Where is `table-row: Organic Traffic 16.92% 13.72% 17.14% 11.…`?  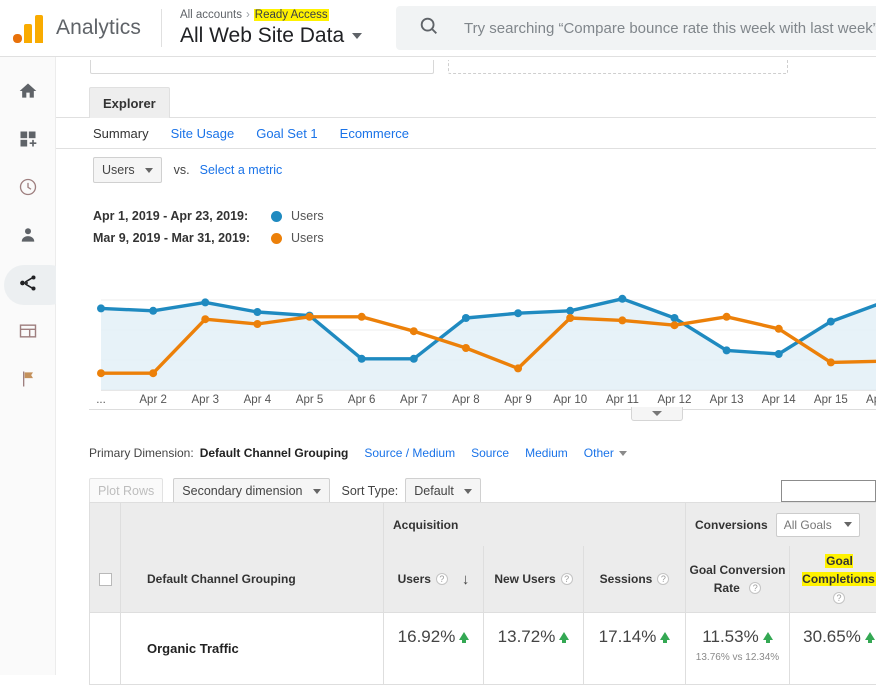 table-row: Organic Traffic 16.92% 13.72% 17.14% 11.… is located at coordinates (482, 649).